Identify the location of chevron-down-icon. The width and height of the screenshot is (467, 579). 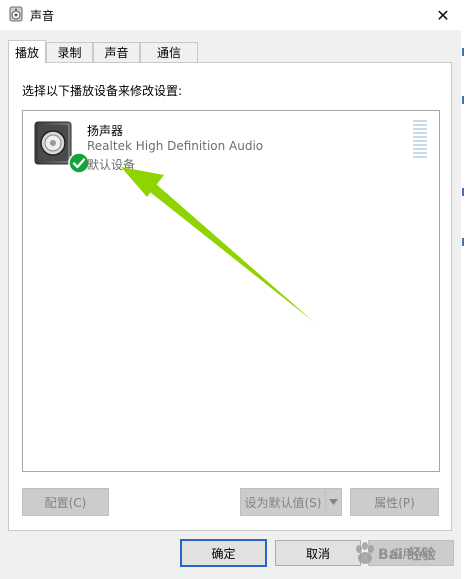
(333, 502).